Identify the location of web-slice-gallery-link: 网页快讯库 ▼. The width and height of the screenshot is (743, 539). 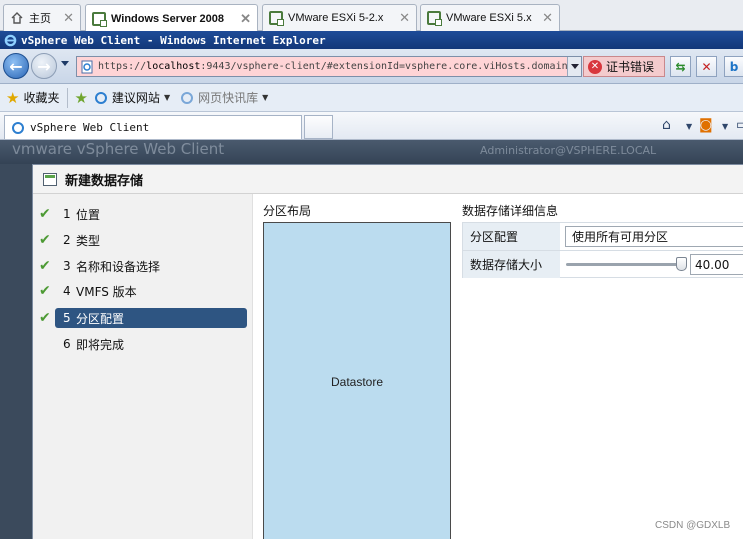
(224, 97).